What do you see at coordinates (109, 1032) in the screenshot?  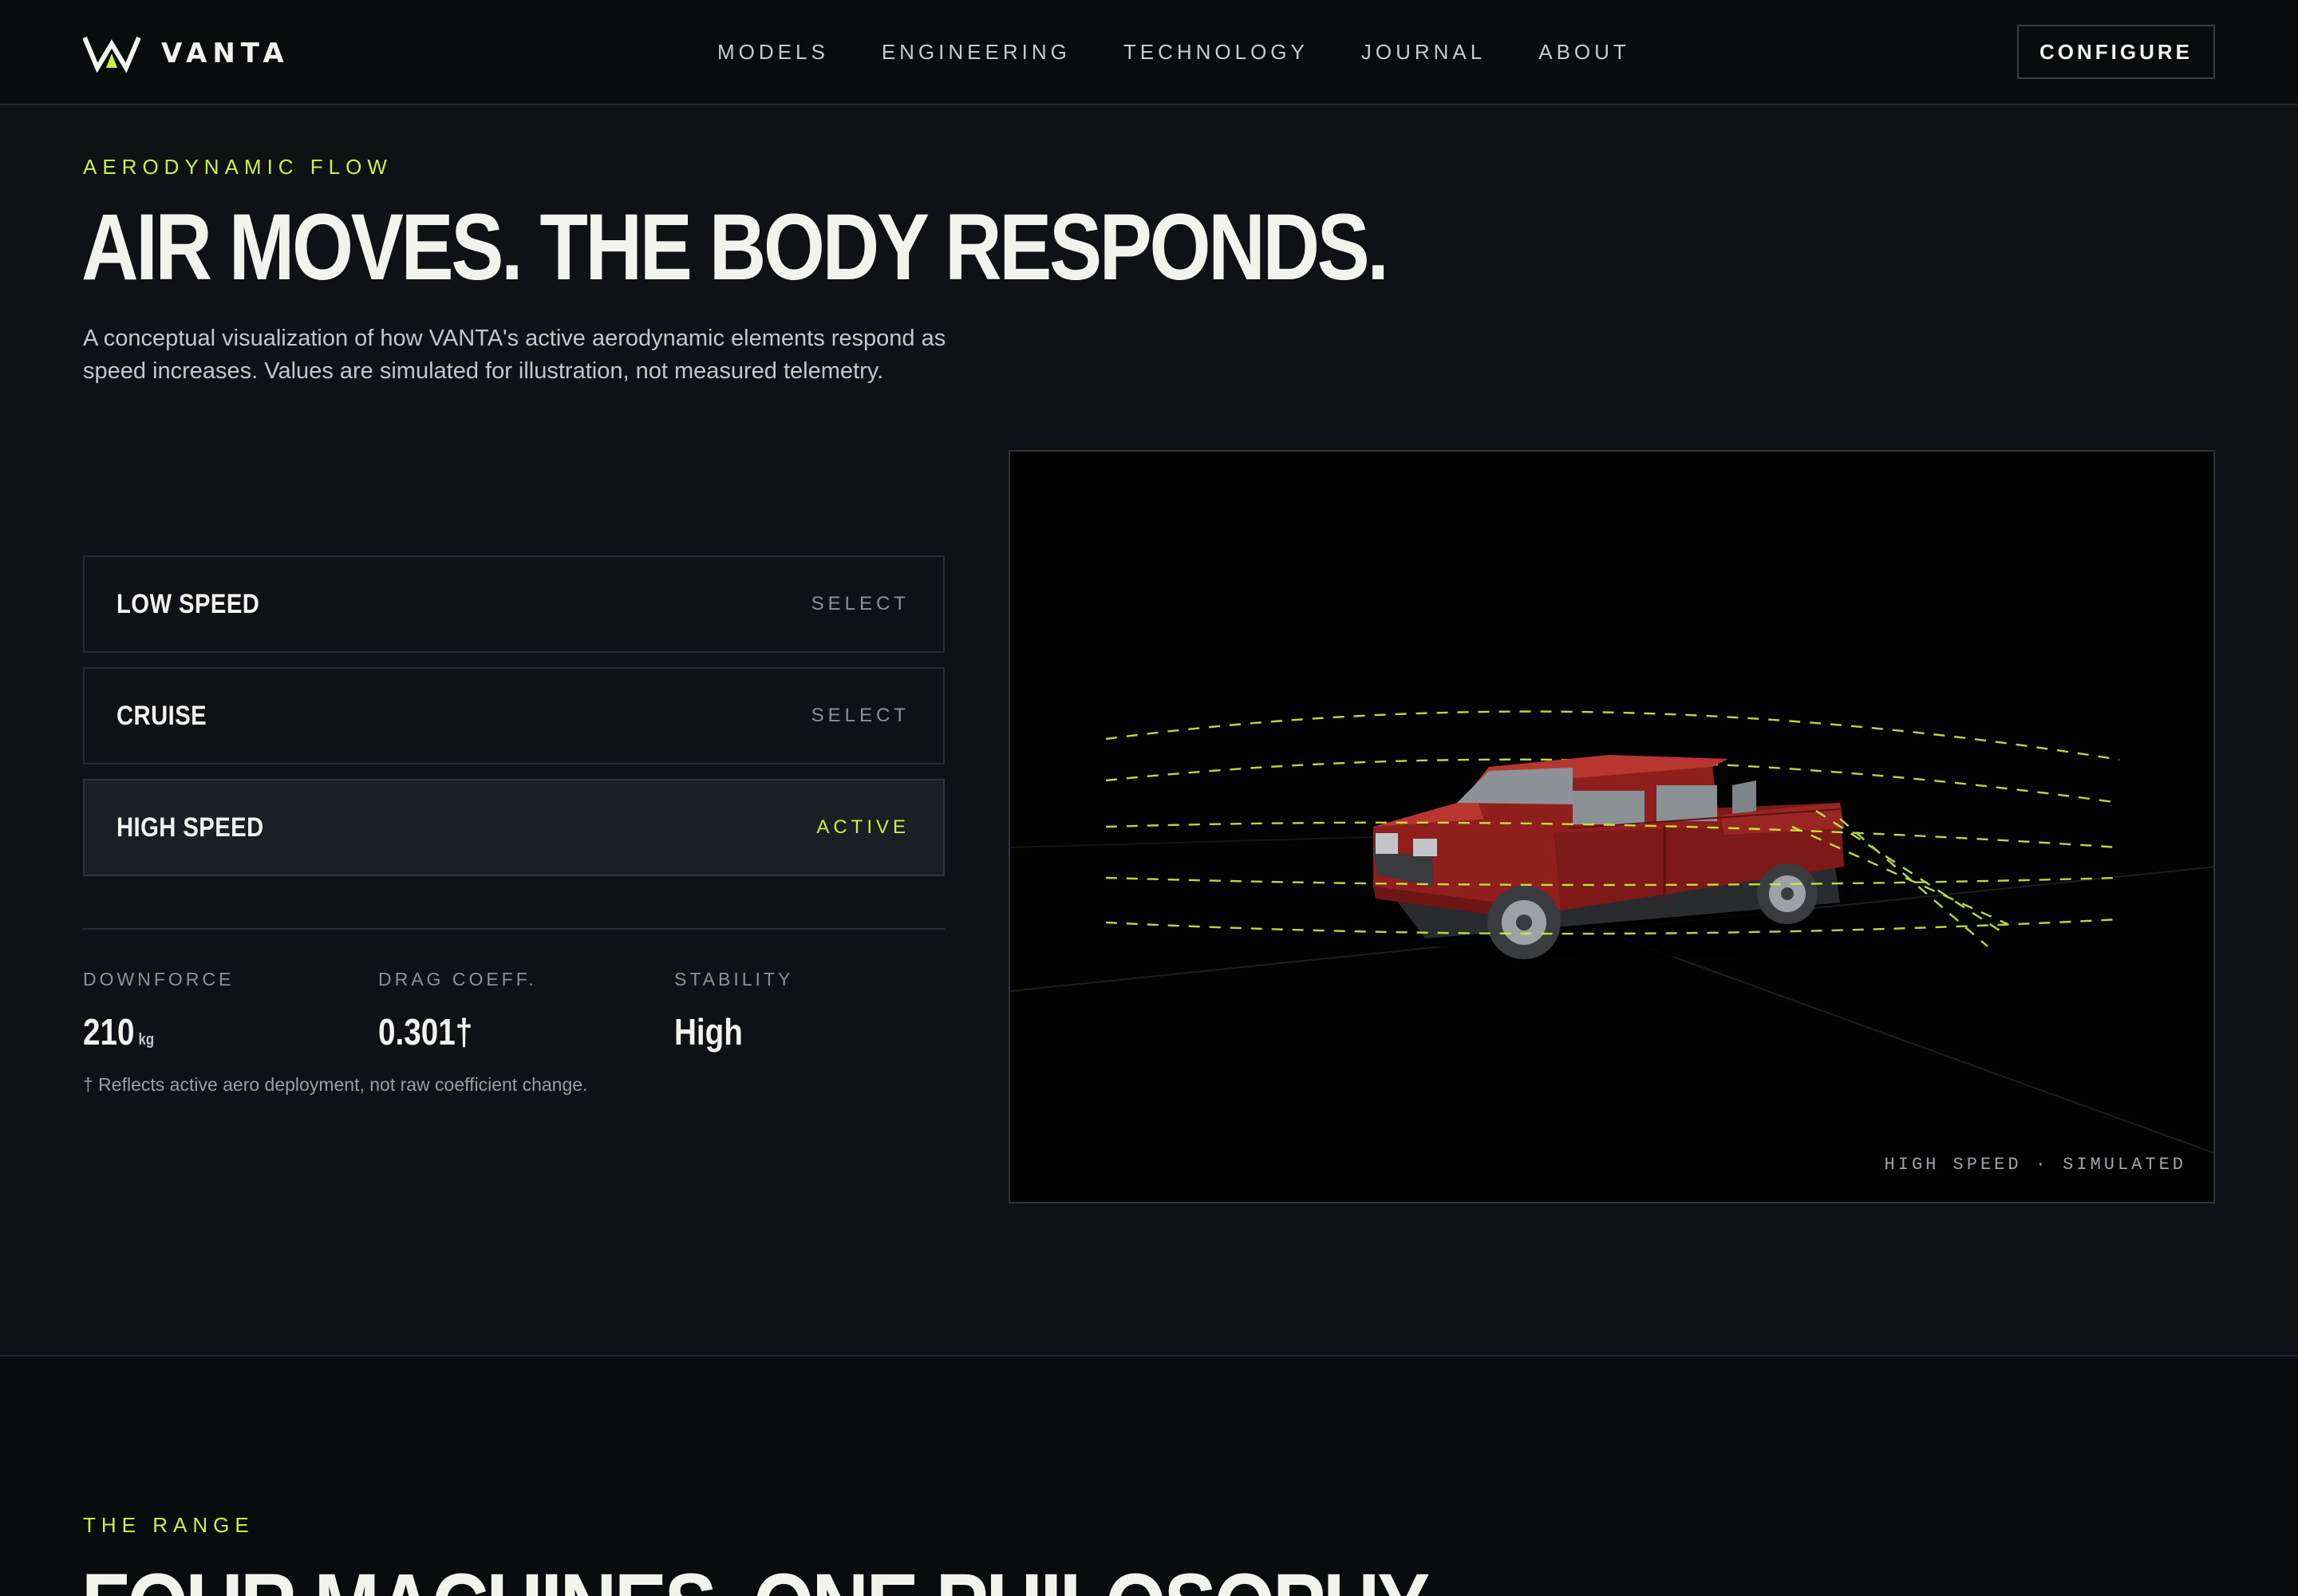 I see `downforce-value: 210` at bounding box center [109, 1032].